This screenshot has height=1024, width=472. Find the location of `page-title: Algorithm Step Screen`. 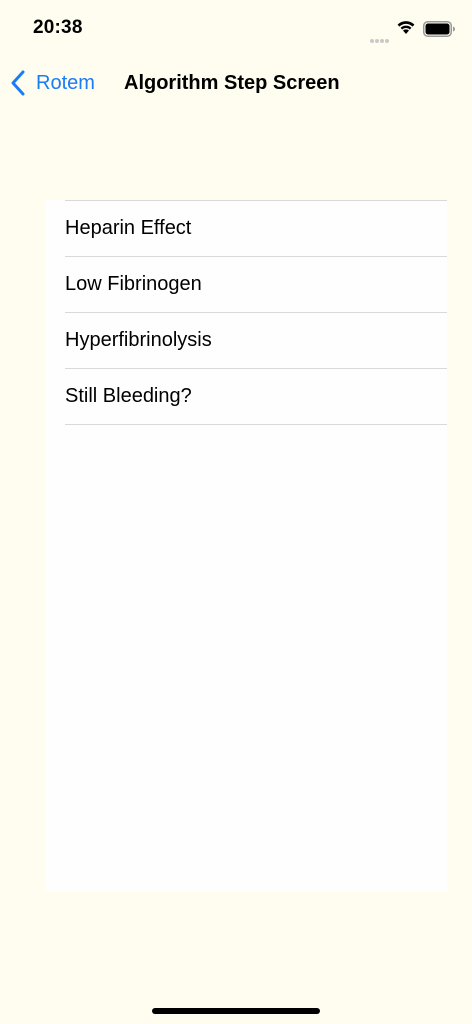

page-title: Algorithm Step Screen is located at coordinates (232, 83).